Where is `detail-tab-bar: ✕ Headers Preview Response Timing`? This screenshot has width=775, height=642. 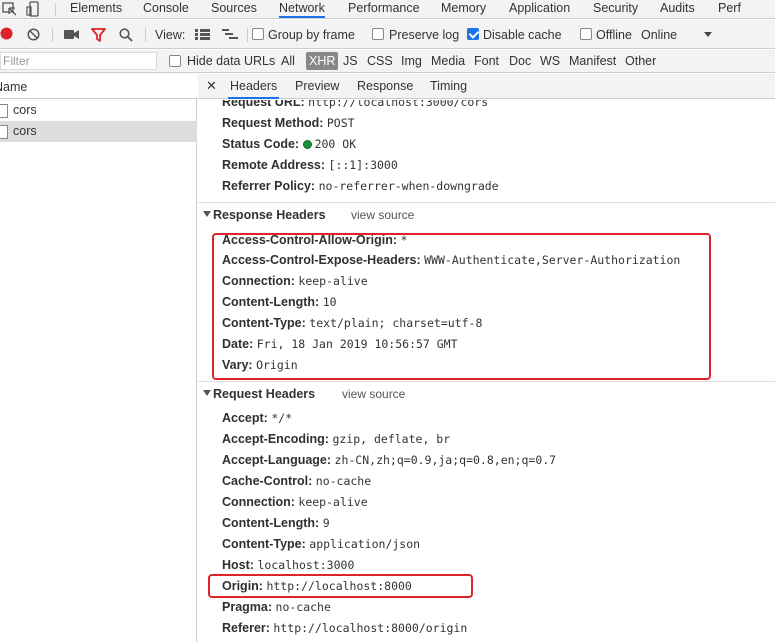
detail-tab-bar: ✕ Headers Preview Response Timing is located at coordinates (486, 86).